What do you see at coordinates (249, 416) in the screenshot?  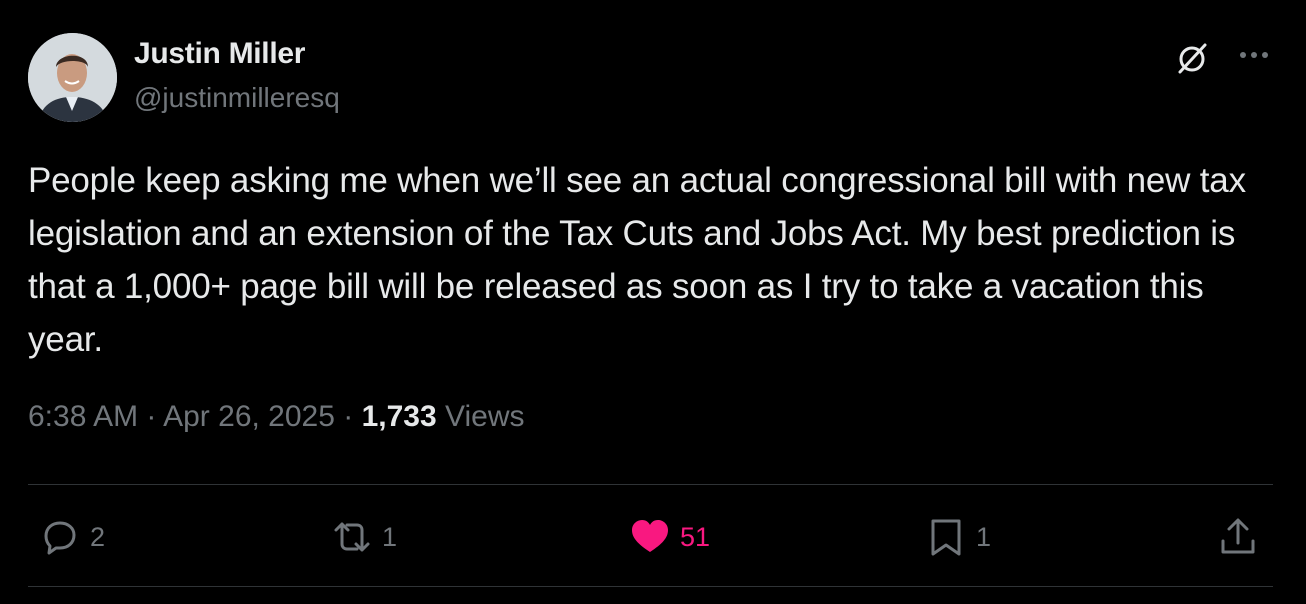 I see `tweet-date: Apr 26, 2025` at bounding box center [249, 416].